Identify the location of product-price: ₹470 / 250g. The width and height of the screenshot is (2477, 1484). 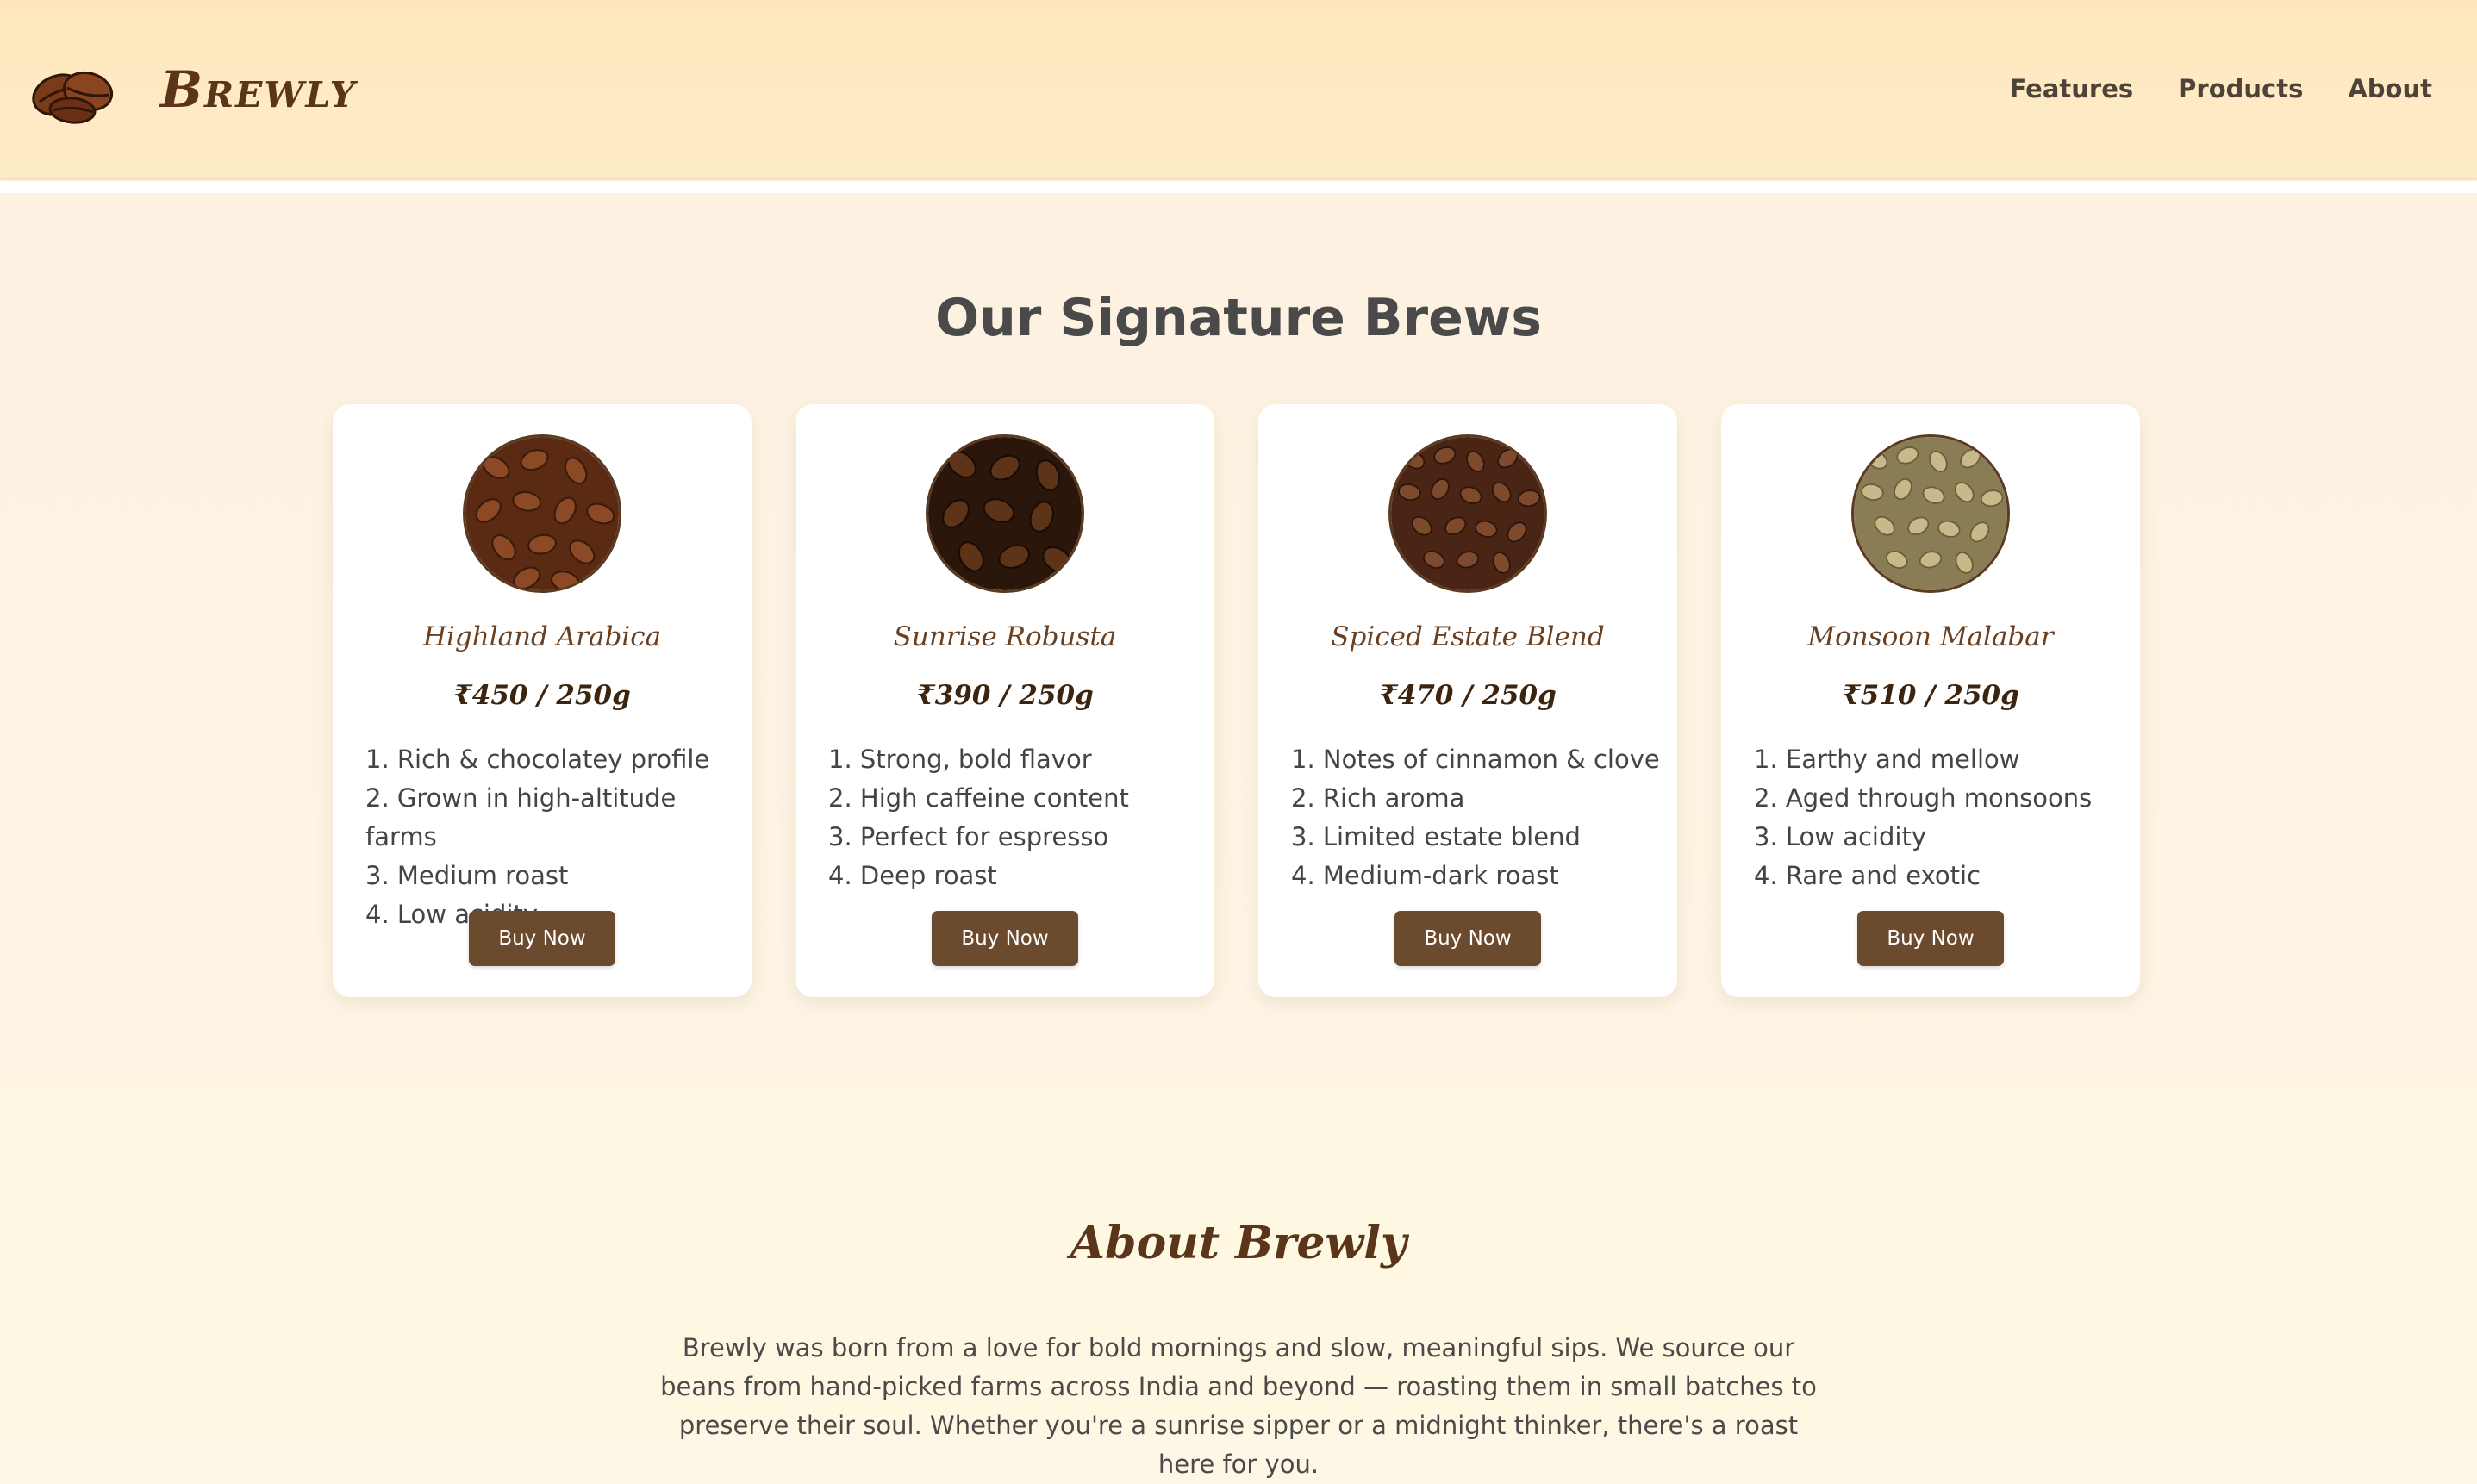
(1468, 696).